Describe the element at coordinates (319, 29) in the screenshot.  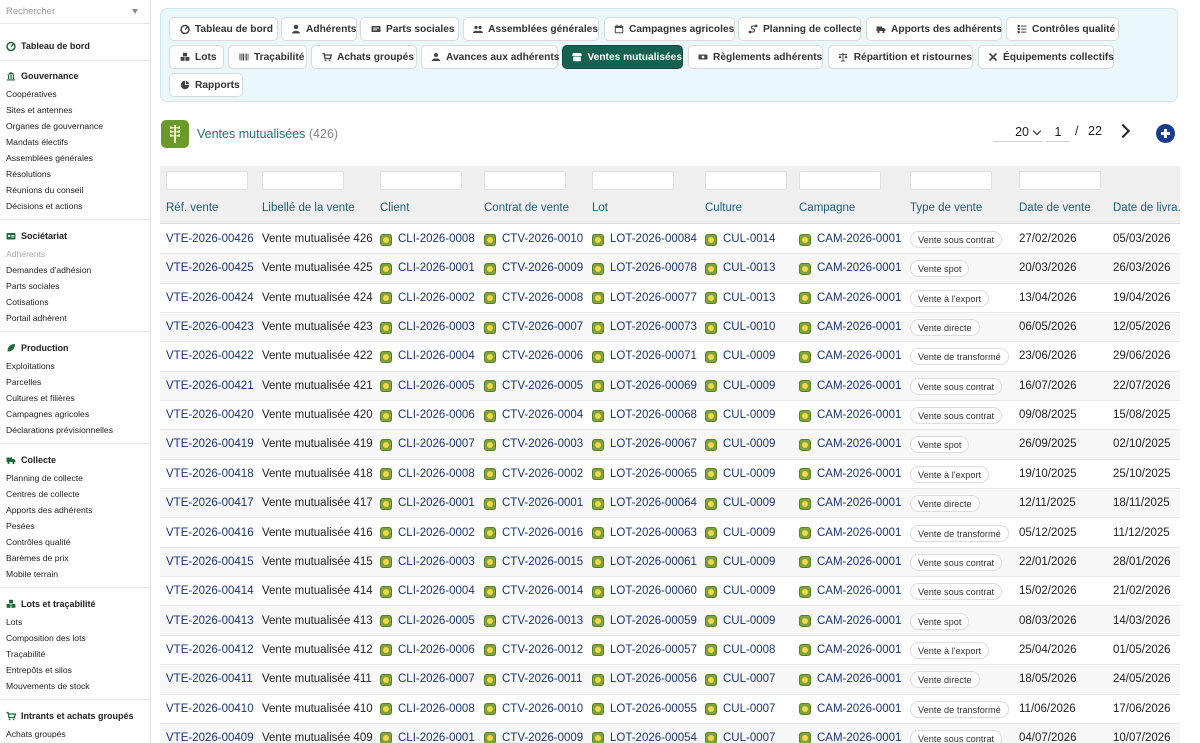
I see `tab-1: Adhérents` at that location.